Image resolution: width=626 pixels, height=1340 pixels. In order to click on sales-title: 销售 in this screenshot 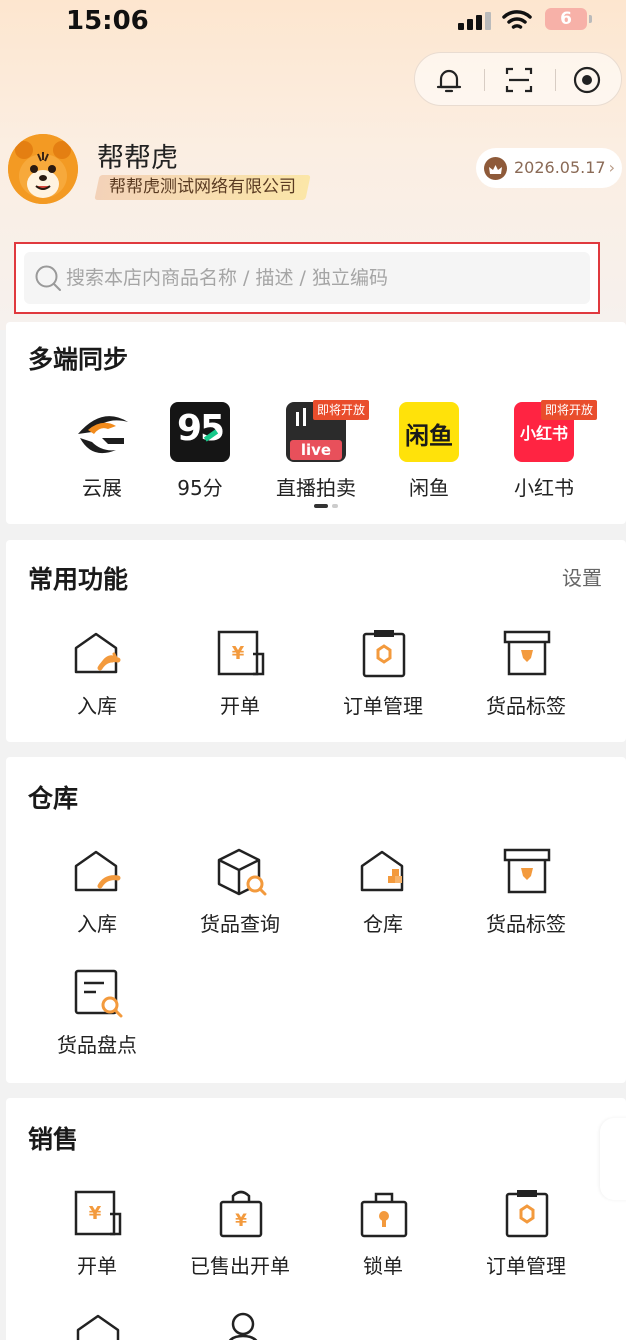, I will do `click(53, 1139)`.